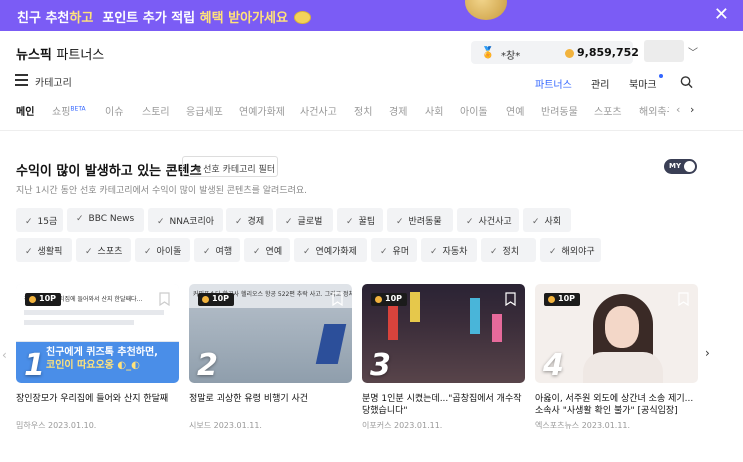 The image size is (743, 462). Describe the element at coordinates (162, 250) in the screenshot. I see `category-chip: ✓ 아이돌` at that location.